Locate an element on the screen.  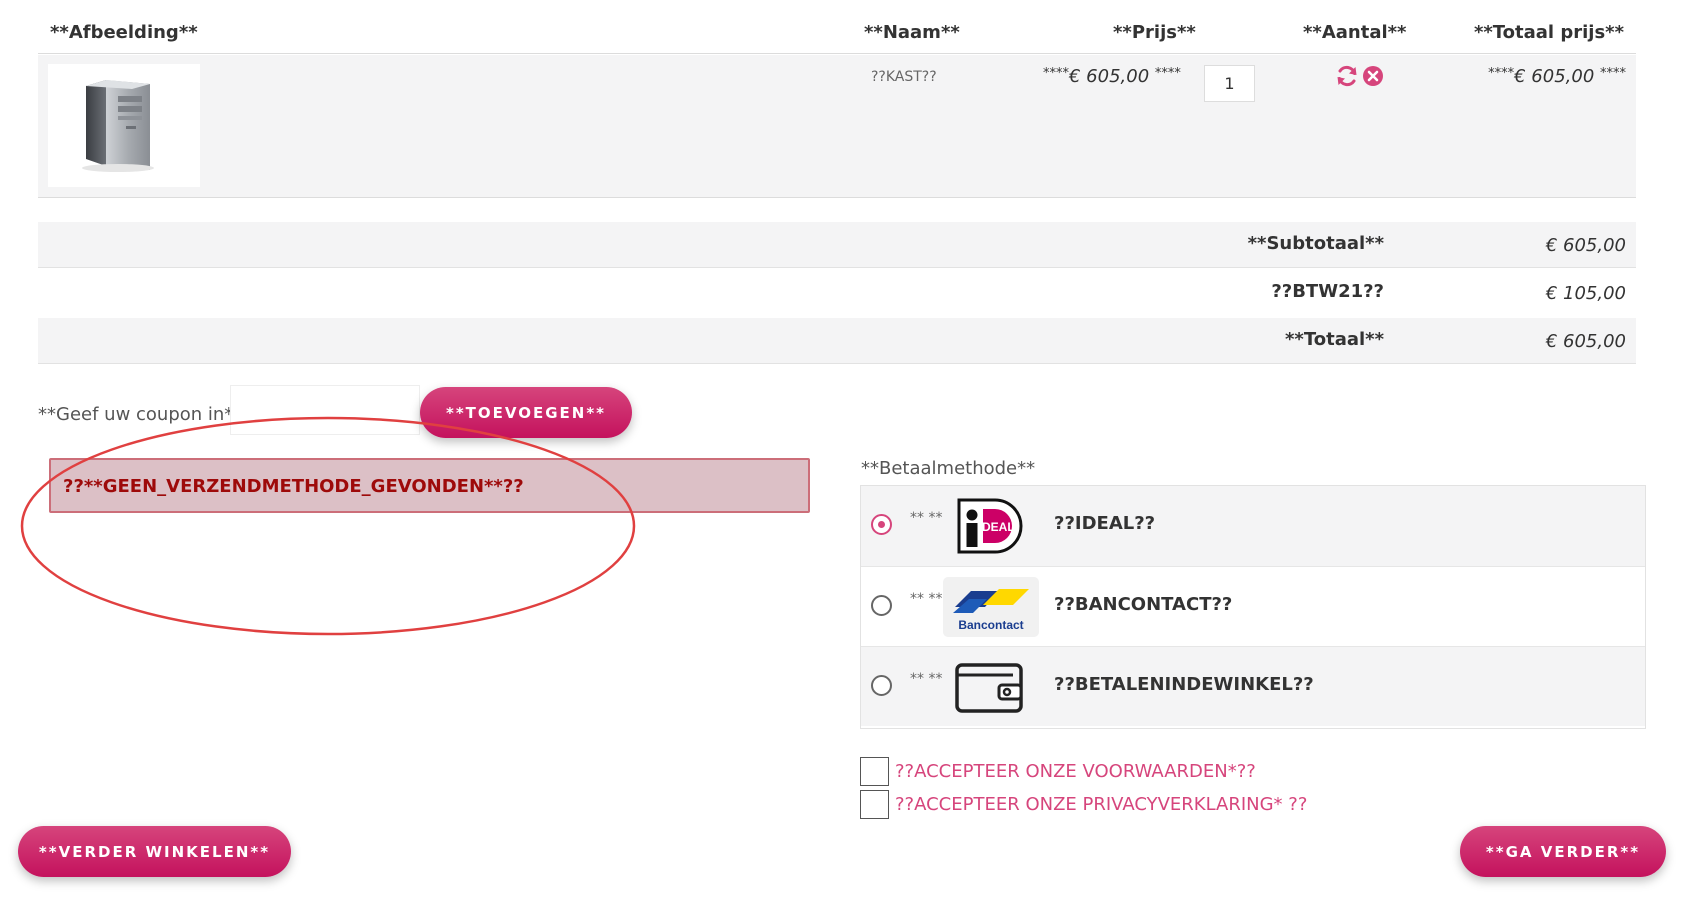
price-value: € 605,00 is located at coordinates (1109, 76).